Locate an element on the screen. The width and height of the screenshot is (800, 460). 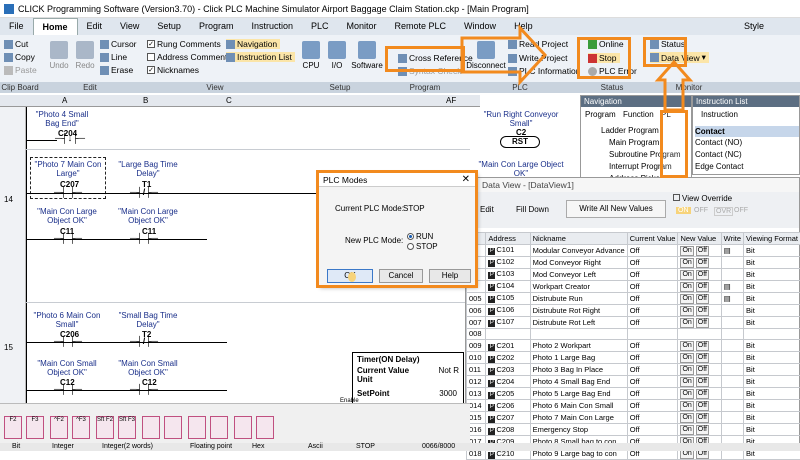
fkey-label: Sft F2 is located at coordinates (105, 420).